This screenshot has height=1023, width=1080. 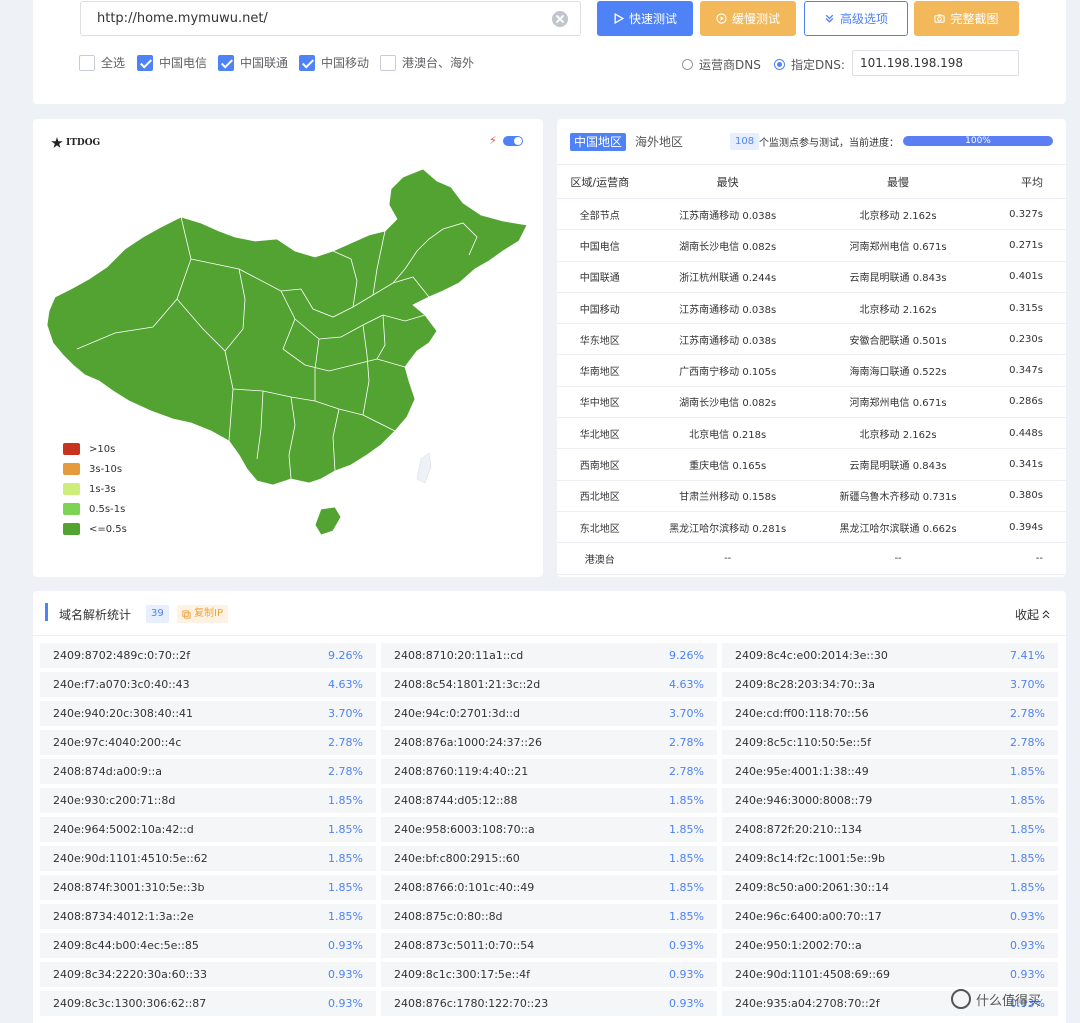 I want to click on dns-input: 101.198.198.198, so click(x=935, y=63).